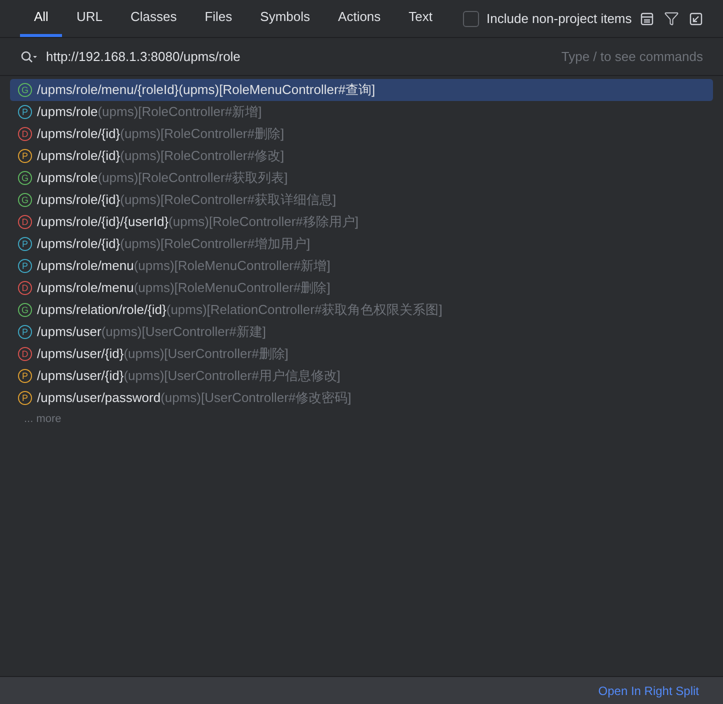  What do you see at coordinates (304, 310) in the screenshot?
I see `endpoint-detail: (upms)[RelationController#获取角色权限关系图]` at bounding box center [304, 310].